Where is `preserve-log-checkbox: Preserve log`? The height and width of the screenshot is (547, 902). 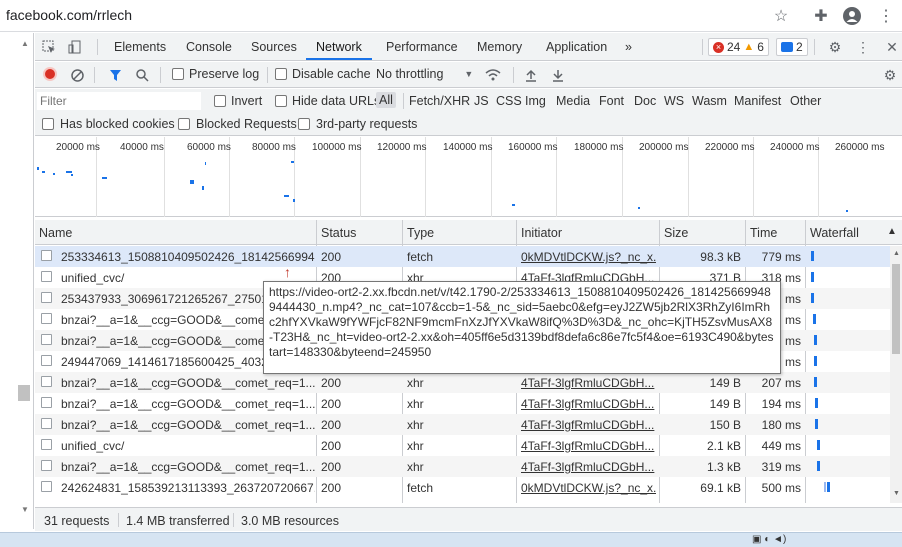 preserve-log-checkbox: Preserve log is located at coordinates (215, 74).